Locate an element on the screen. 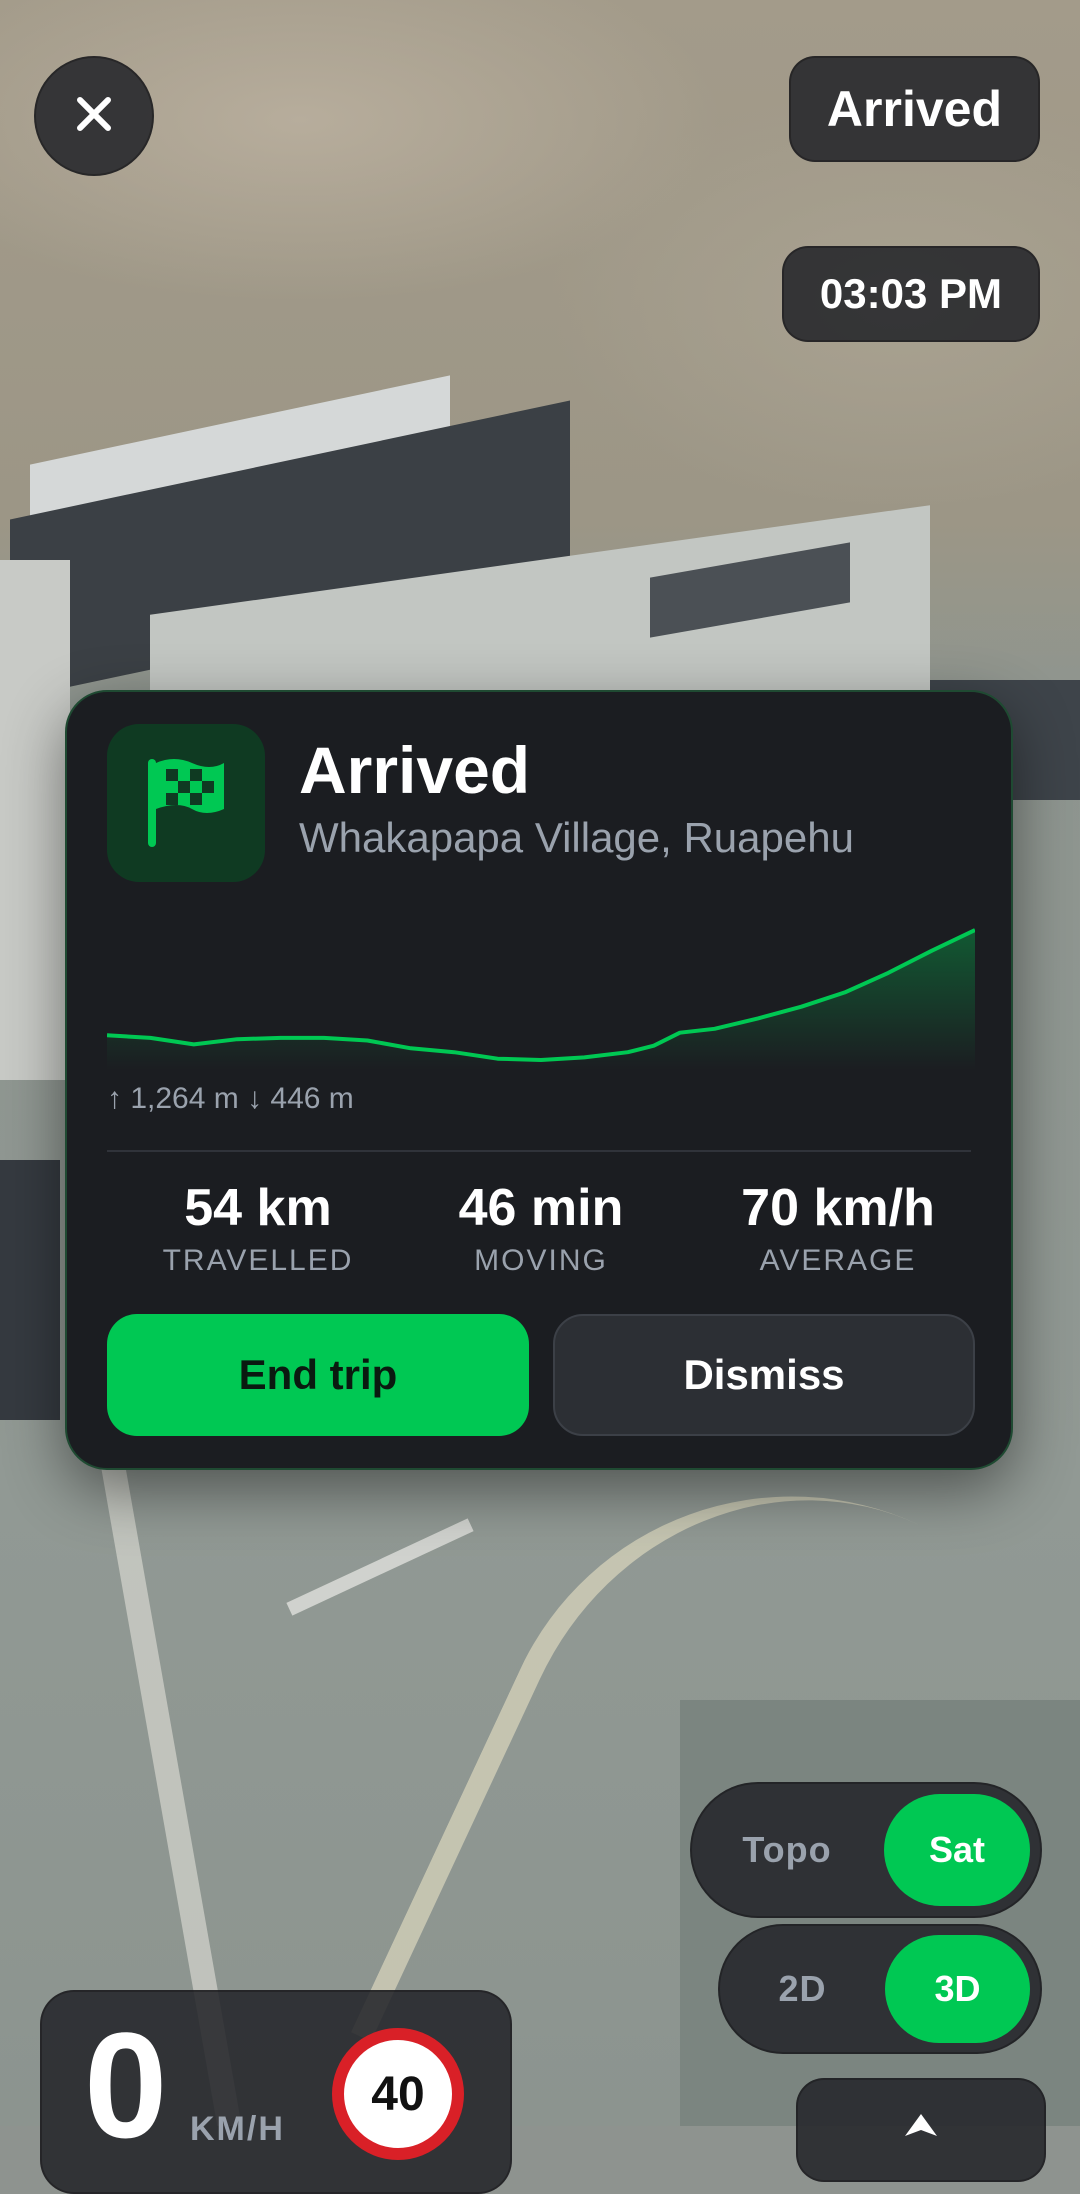  checkered-flag-icon is located at coordinates (186, 803).